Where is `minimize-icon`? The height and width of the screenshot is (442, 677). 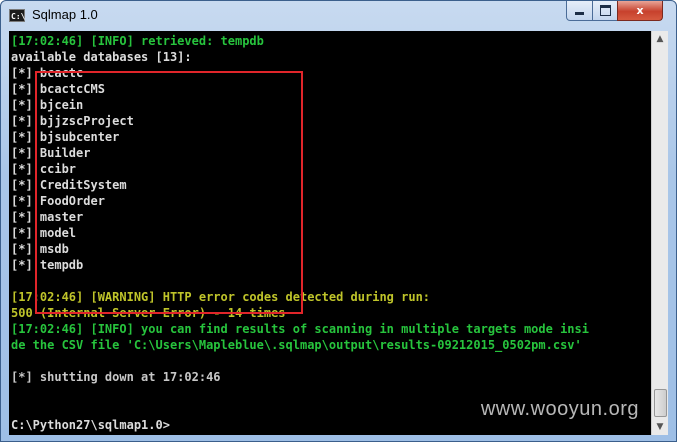
minimize-icon is located at coordinates (579, 13).